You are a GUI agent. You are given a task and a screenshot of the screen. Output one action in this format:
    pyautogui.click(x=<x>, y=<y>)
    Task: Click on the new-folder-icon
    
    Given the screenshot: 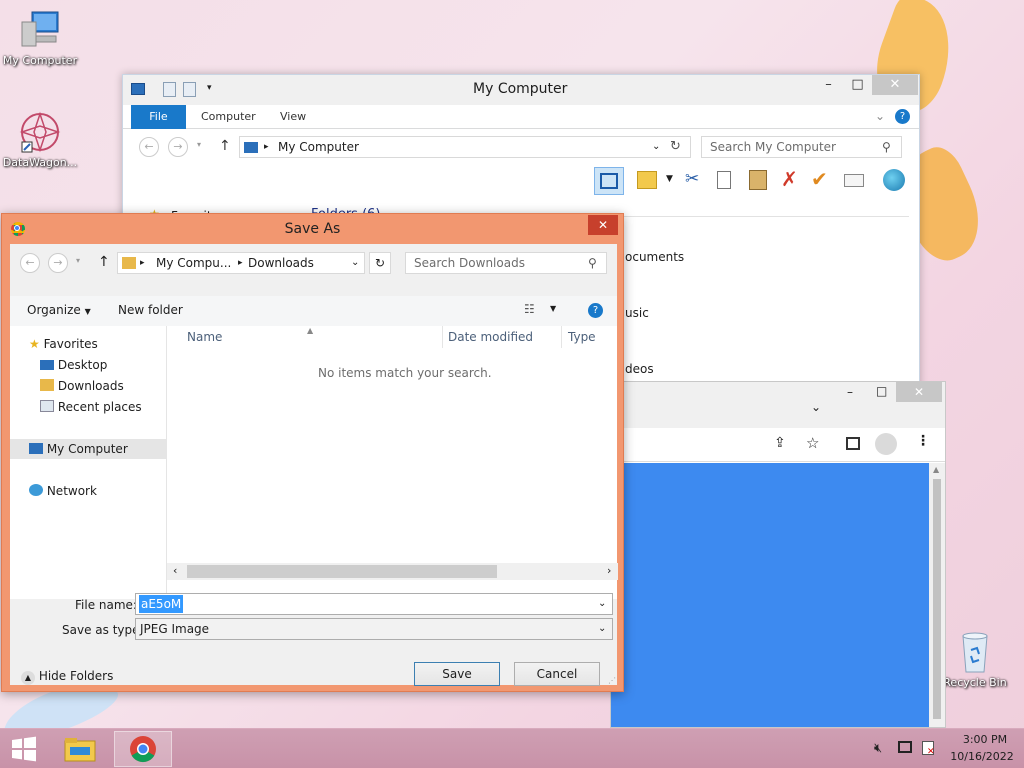 What is the action you would take?
    pyautogui.click(x=189, y=89)
    